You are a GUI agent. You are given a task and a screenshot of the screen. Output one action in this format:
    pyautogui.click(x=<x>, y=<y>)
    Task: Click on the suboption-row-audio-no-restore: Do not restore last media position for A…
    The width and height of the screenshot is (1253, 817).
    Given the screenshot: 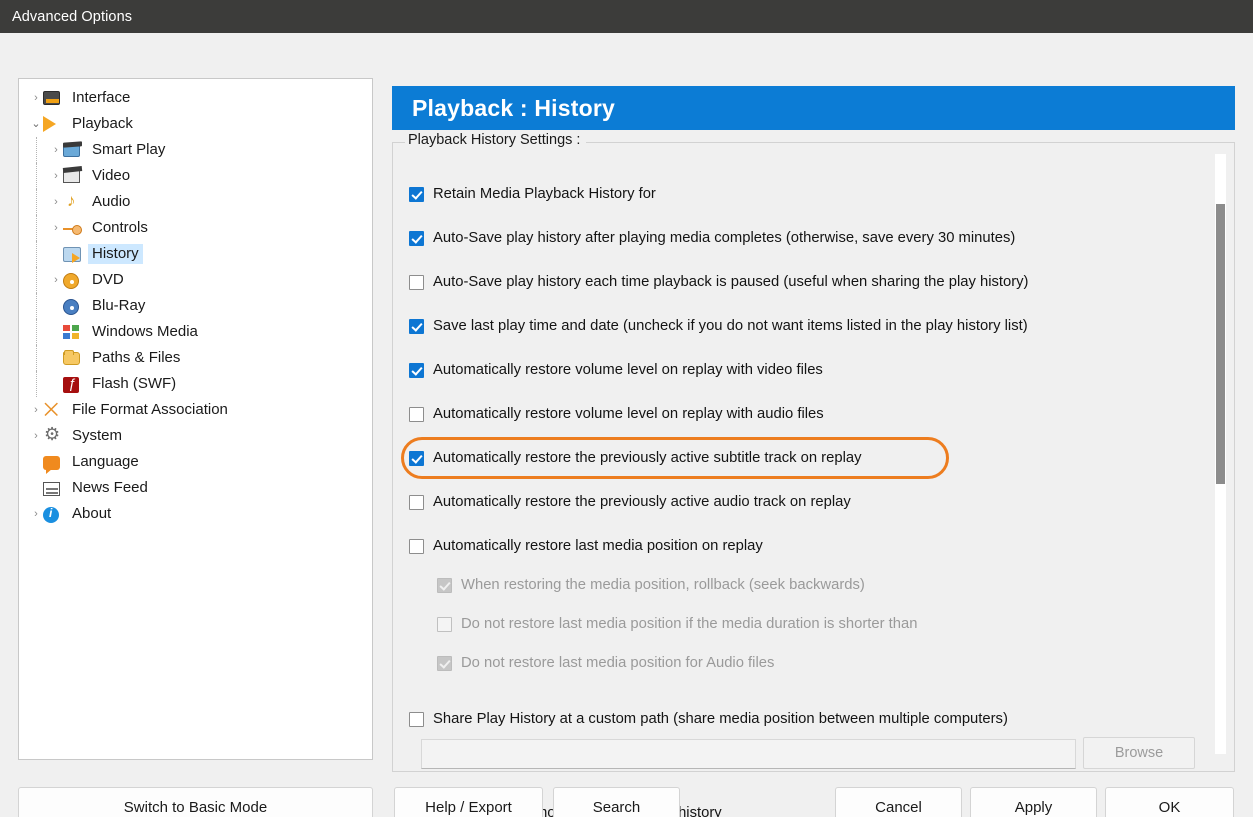 What is the action you would take?
    pyautogui.click(x=835, y=663)
    